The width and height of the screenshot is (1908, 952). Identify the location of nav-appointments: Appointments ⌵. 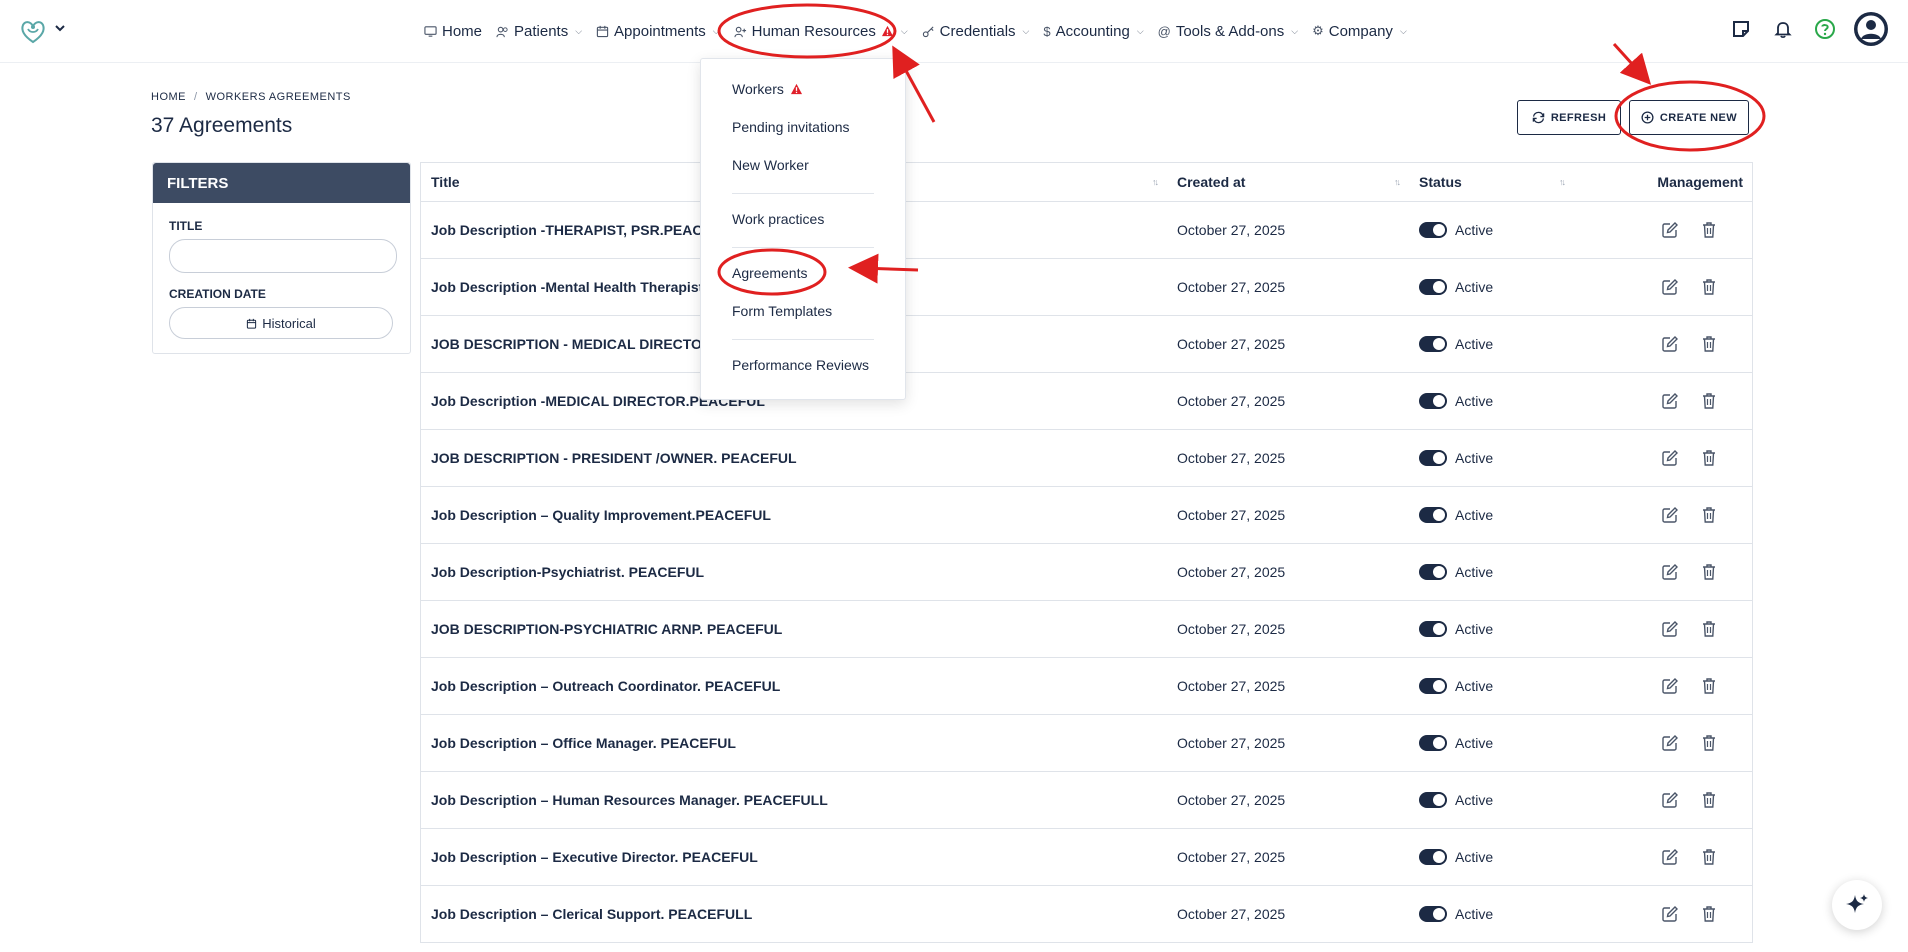
(658, 31).